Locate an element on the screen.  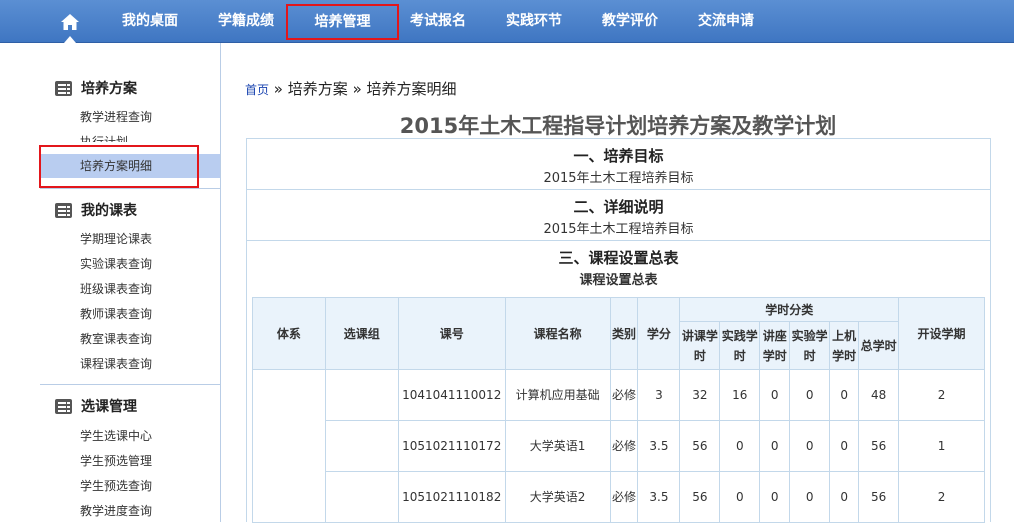
col-header-total: 总学时 is located at coordinates (879, 345).